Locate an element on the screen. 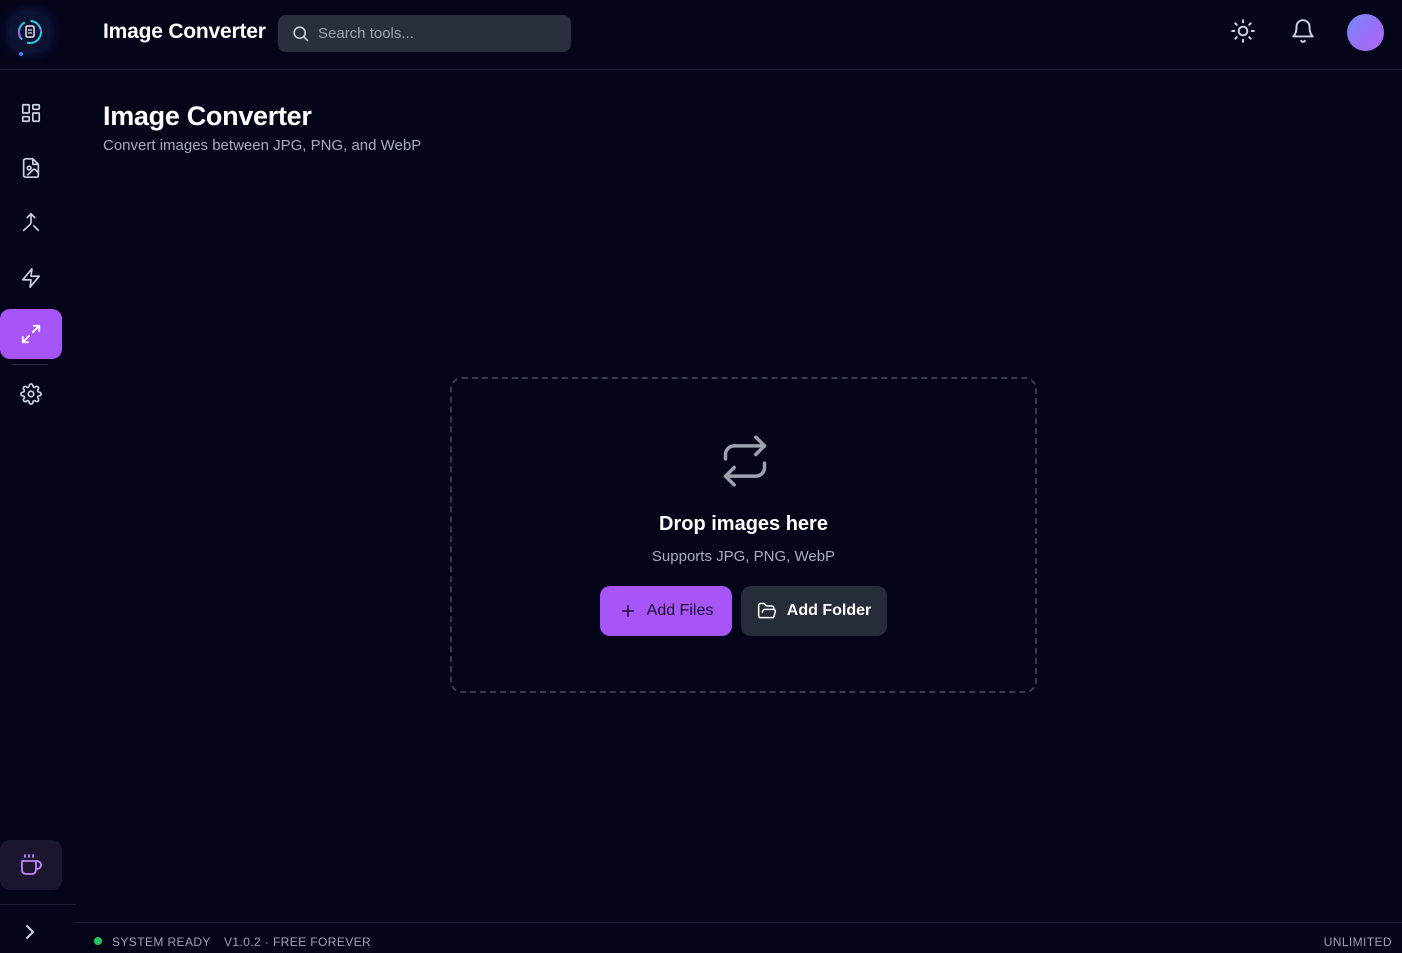  sidebar-item-merge is located at coordinates (31, 223).